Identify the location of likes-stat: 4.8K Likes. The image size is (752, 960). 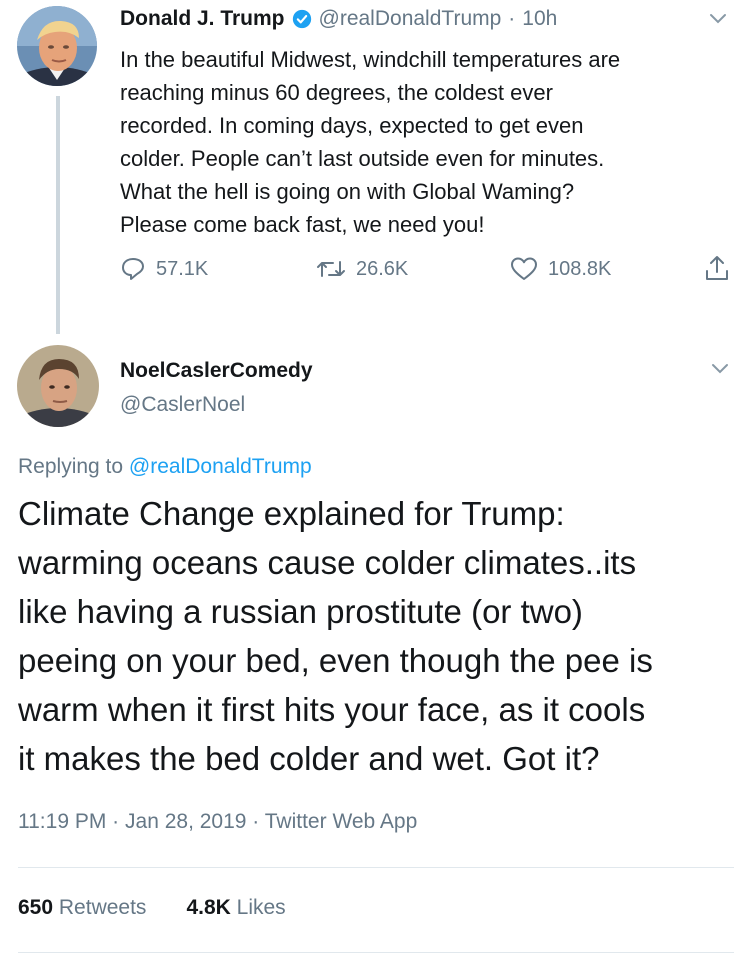
(235, 908).